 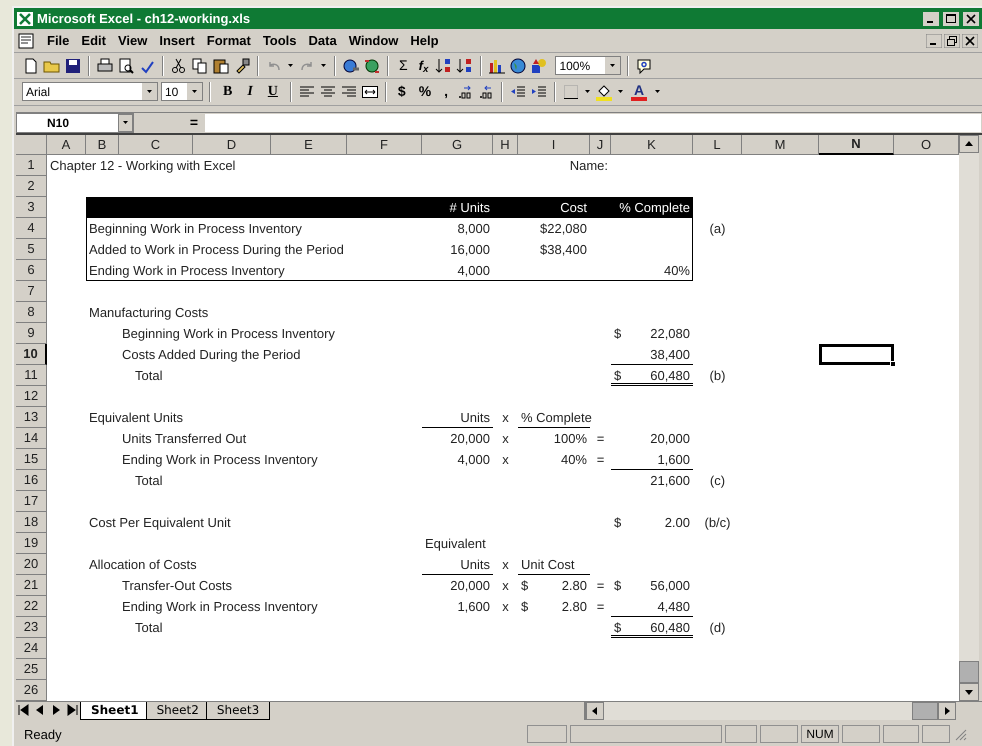 I want to click on resize-grip-icon, so click(x=960, y=734).